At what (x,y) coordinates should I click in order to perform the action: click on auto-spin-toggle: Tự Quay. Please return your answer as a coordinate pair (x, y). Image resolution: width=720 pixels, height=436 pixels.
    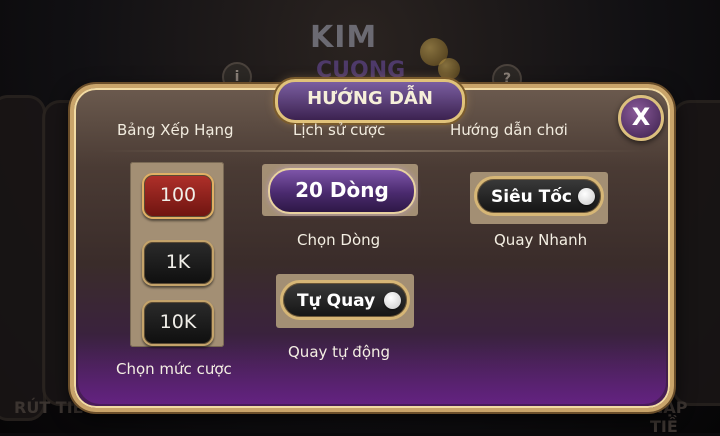
    Looking at the image, I should click on (345, 300).